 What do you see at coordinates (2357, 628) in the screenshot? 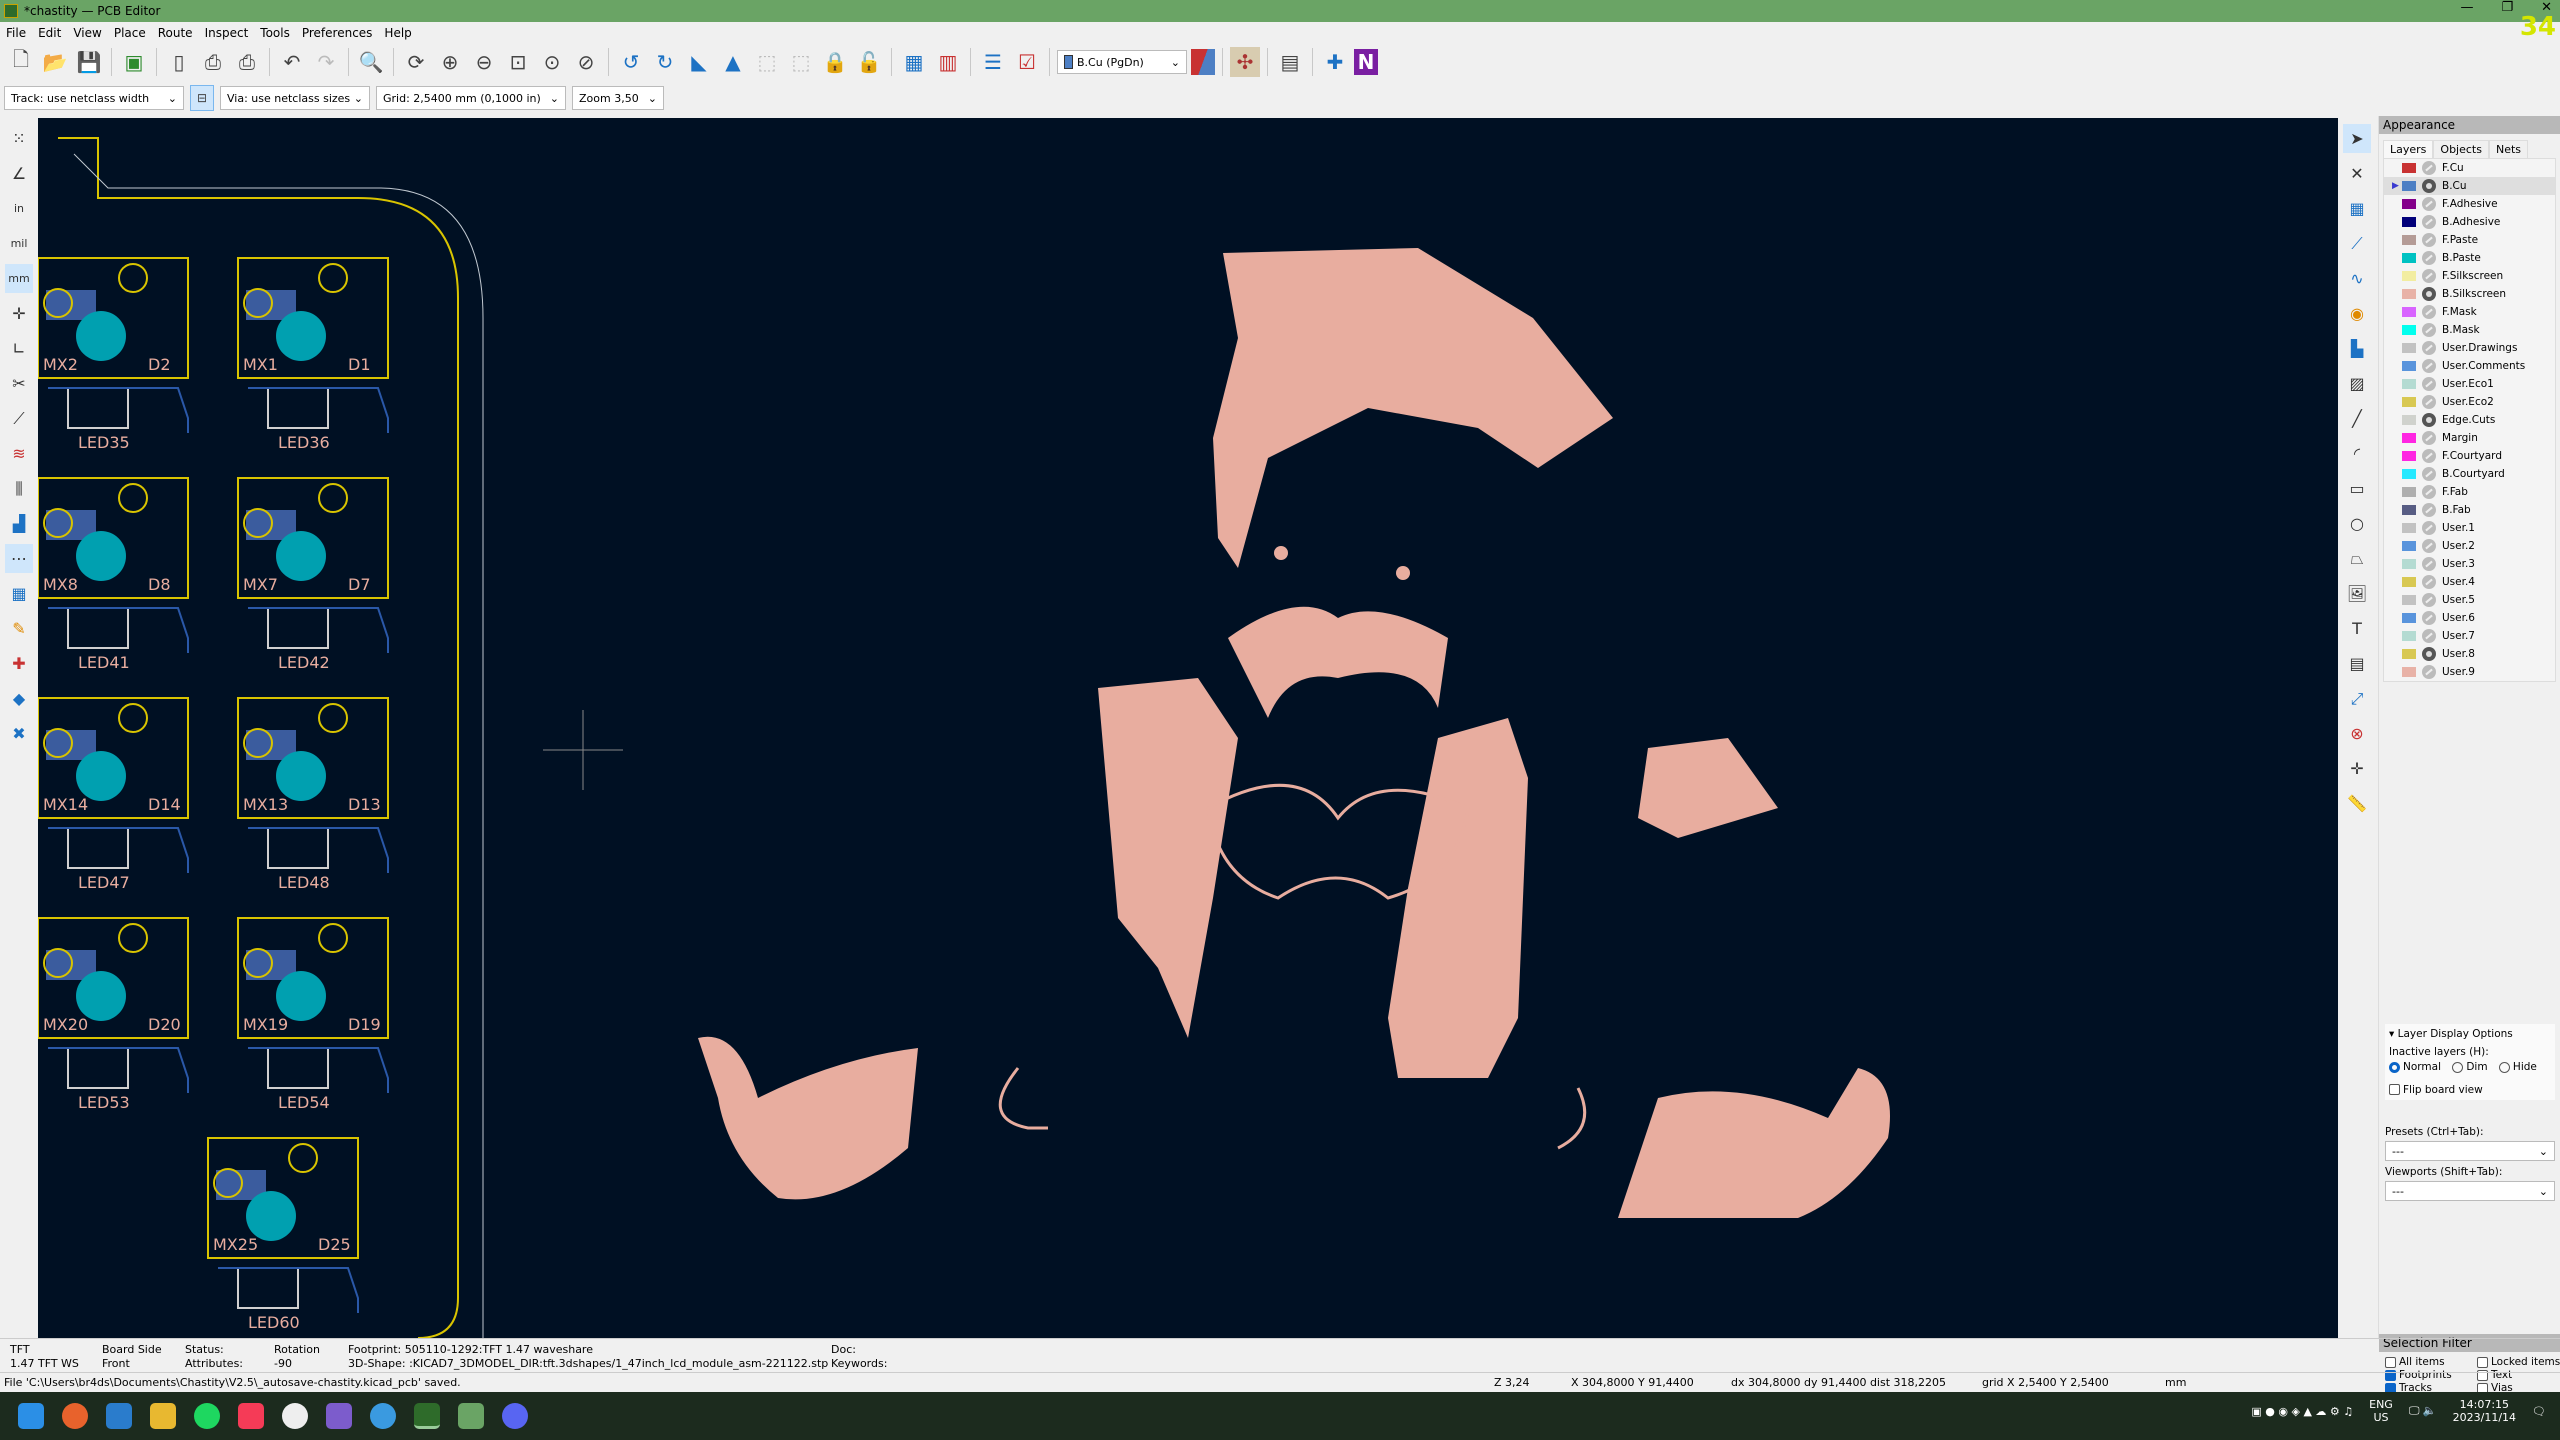
I see `add-text-icon: T` at bounding box center [2357, 628].